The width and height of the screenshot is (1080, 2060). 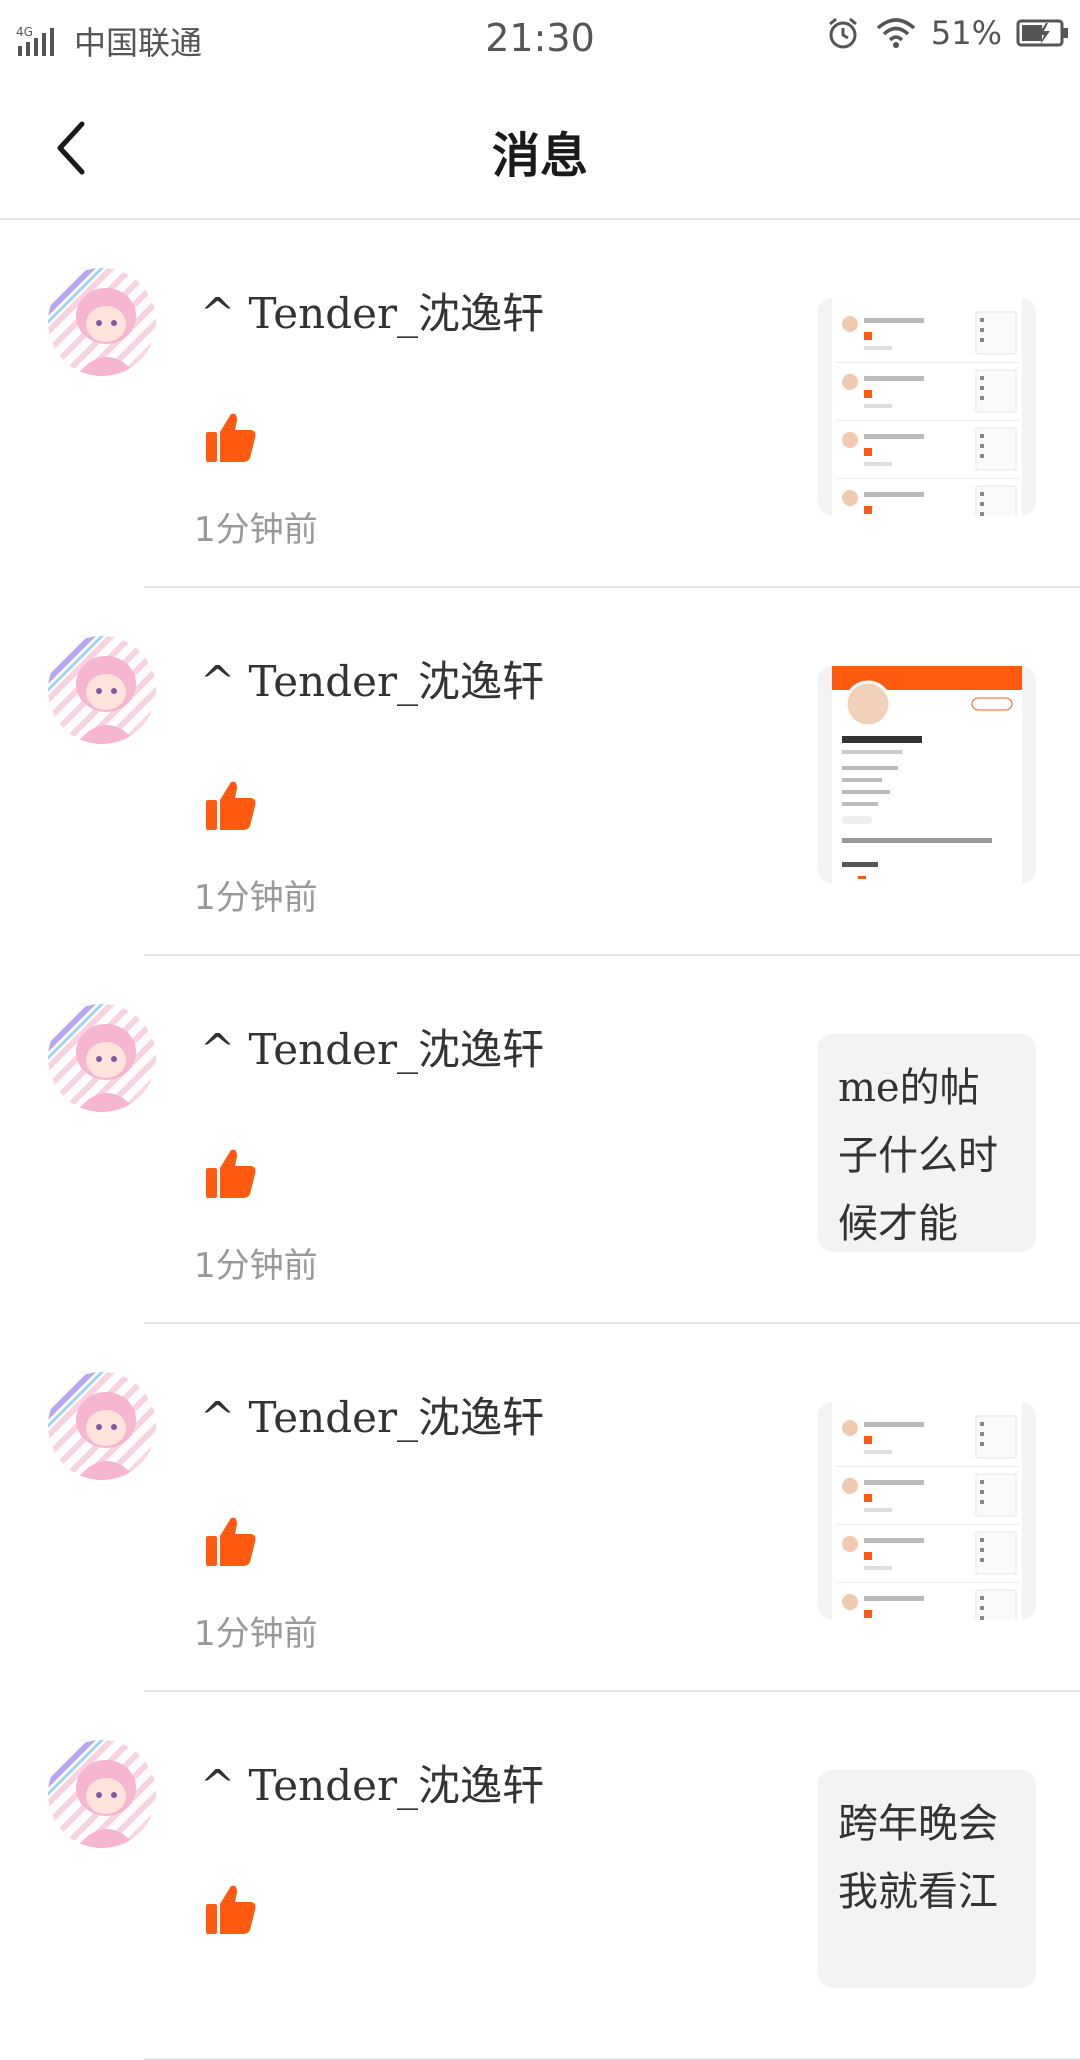 I want to click on alarm-icon, so click(x=842, y=33).